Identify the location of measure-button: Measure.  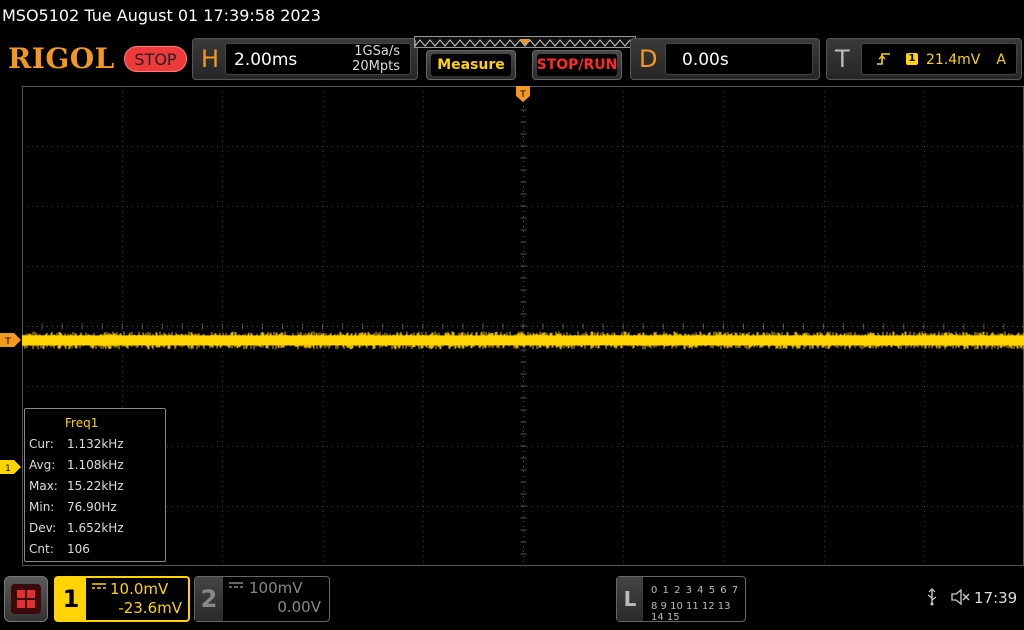
(471, 65).